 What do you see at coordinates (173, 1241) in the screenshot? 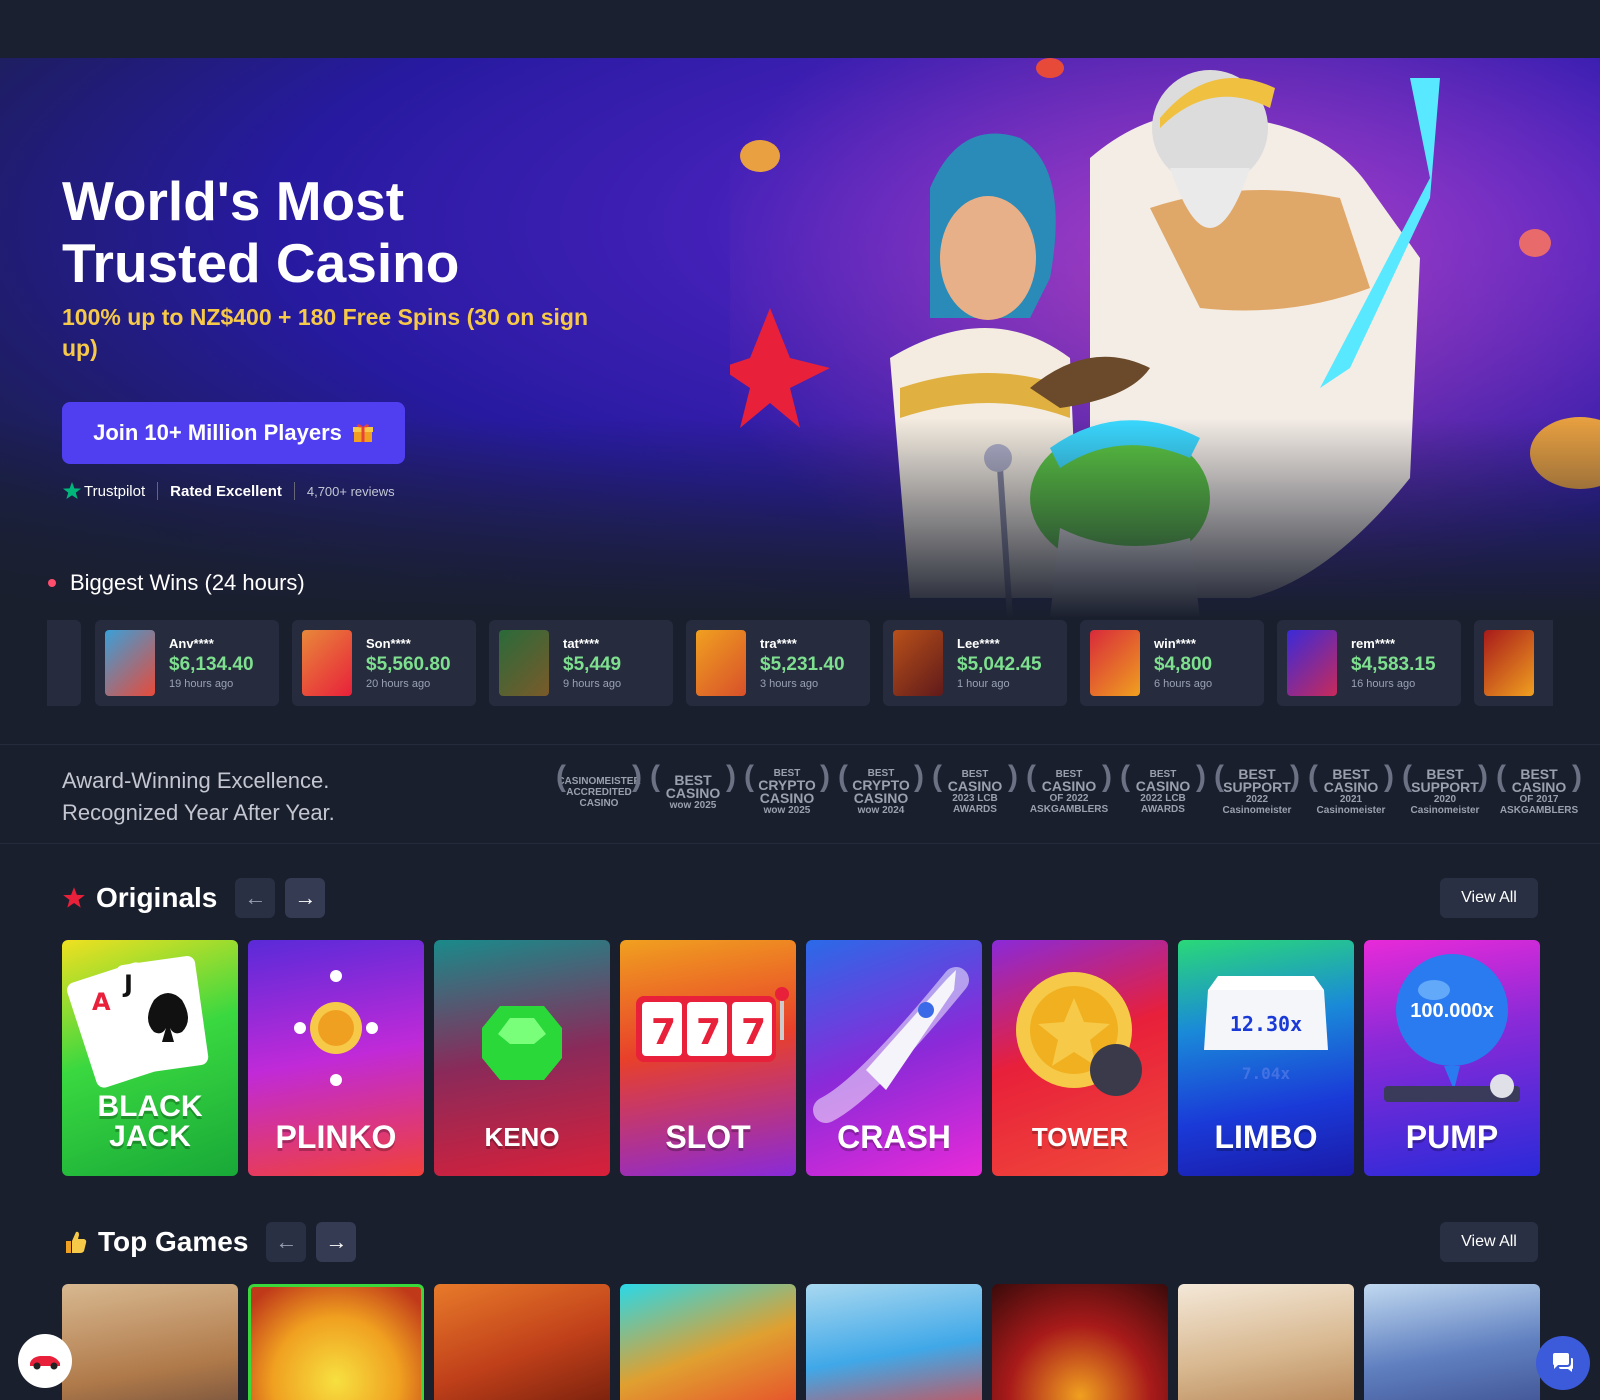
I see `top-games-title: Top Games` at bounding box center [173, 1241].